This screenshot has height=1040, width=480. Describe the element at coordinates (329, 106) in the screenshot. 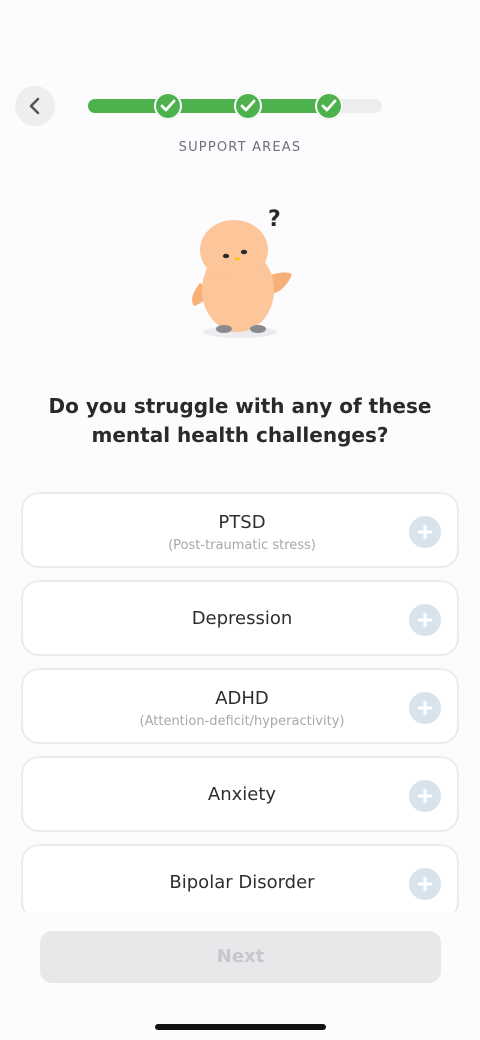

I see `step-check-3-icon` at that location.